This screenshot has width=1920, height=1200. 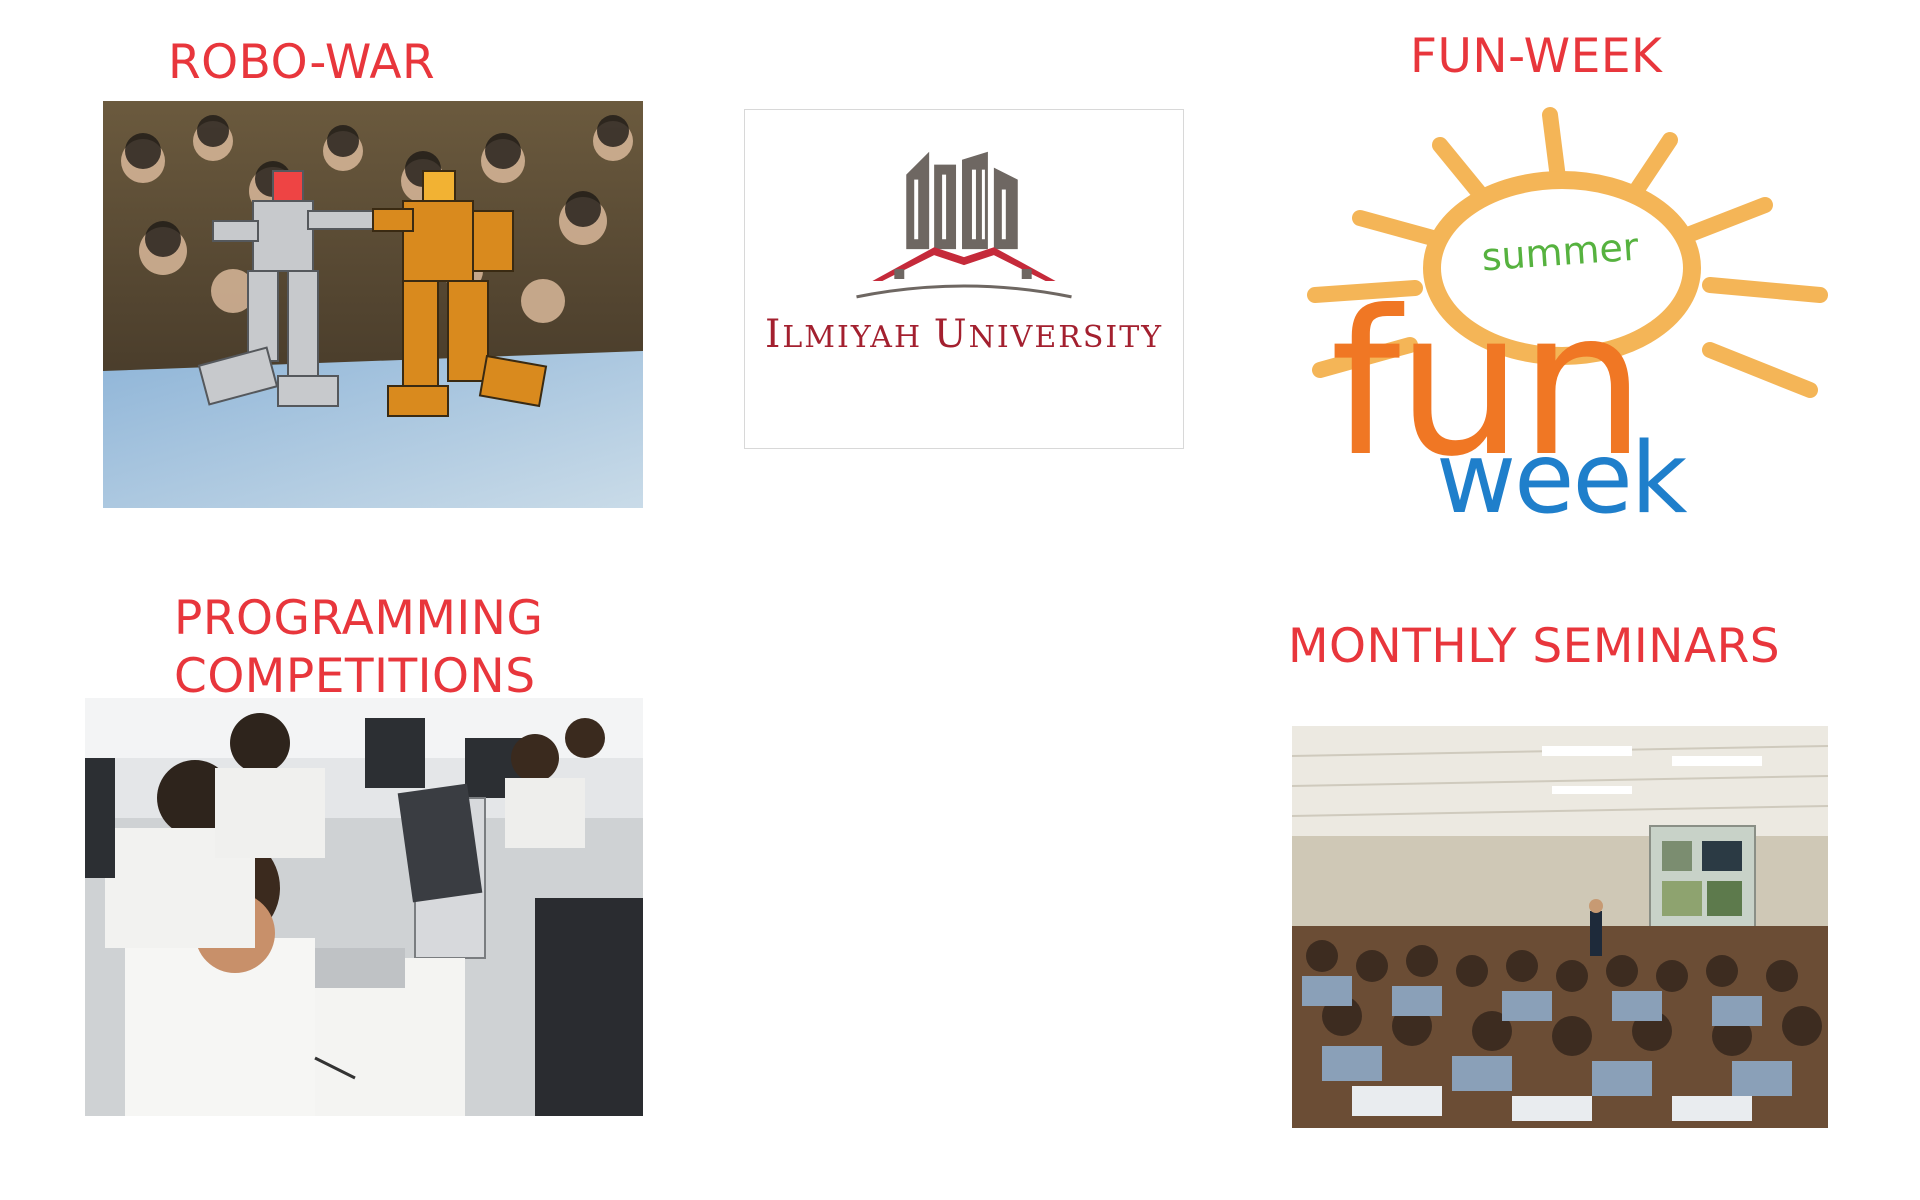 What do you see at coordinates (1561, 479) in the screenshot?
I see `week-label: week` at bounding box center [1561, 479].